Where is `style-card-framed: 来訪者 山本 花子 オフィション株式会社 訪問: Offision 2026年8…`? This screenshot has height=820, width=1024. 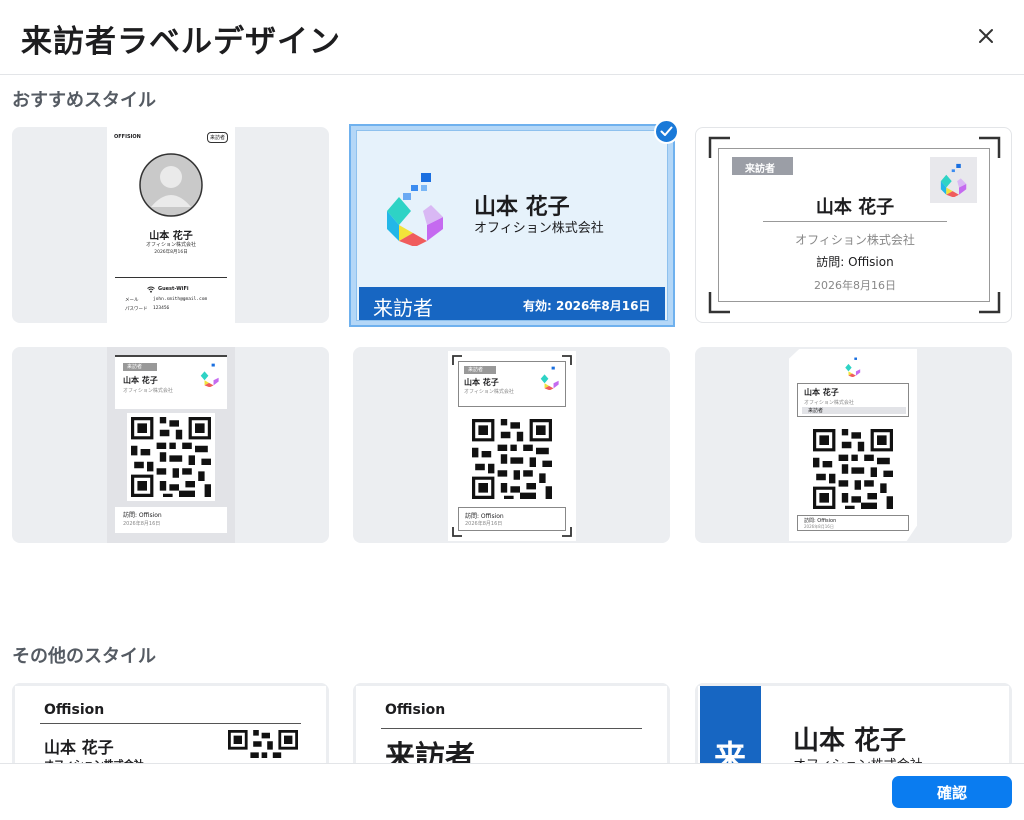 style-card-framed: 来訪者 山本 花子 オフィション株式会社 訪問: Offision 2026年8… is located at coordinates (853, 225).